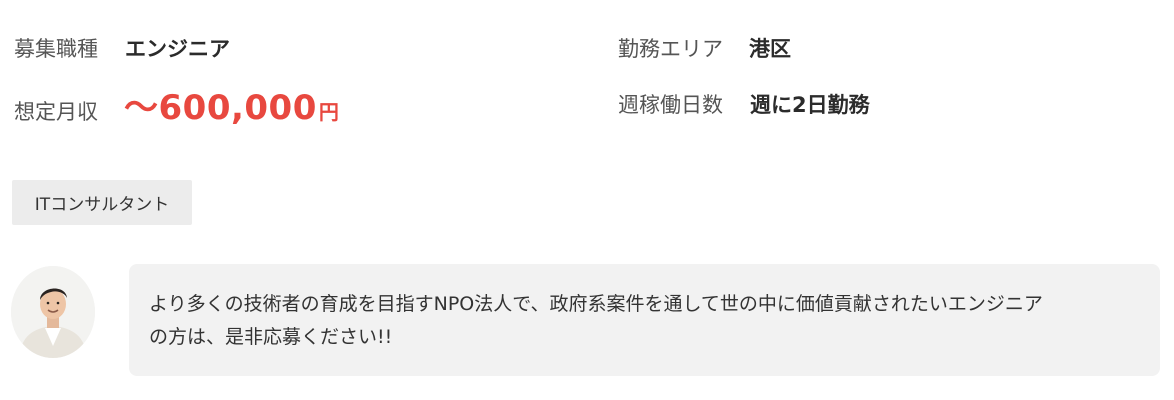  I want to click on workdays-row: 週稼働日数 週に2日勤務, so click(744, 104).